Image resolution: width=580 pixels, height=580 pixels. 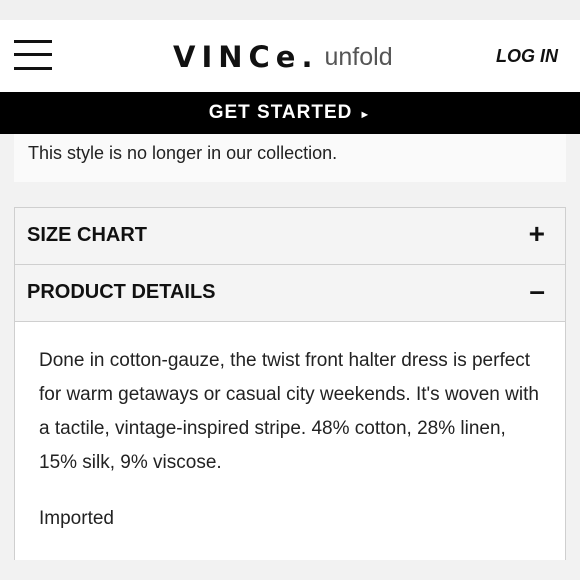 What do you see at coordinates (280, 112) in the screenshot?
I see `get-started-label: GET STARTED` at bounding box center [280, 112].